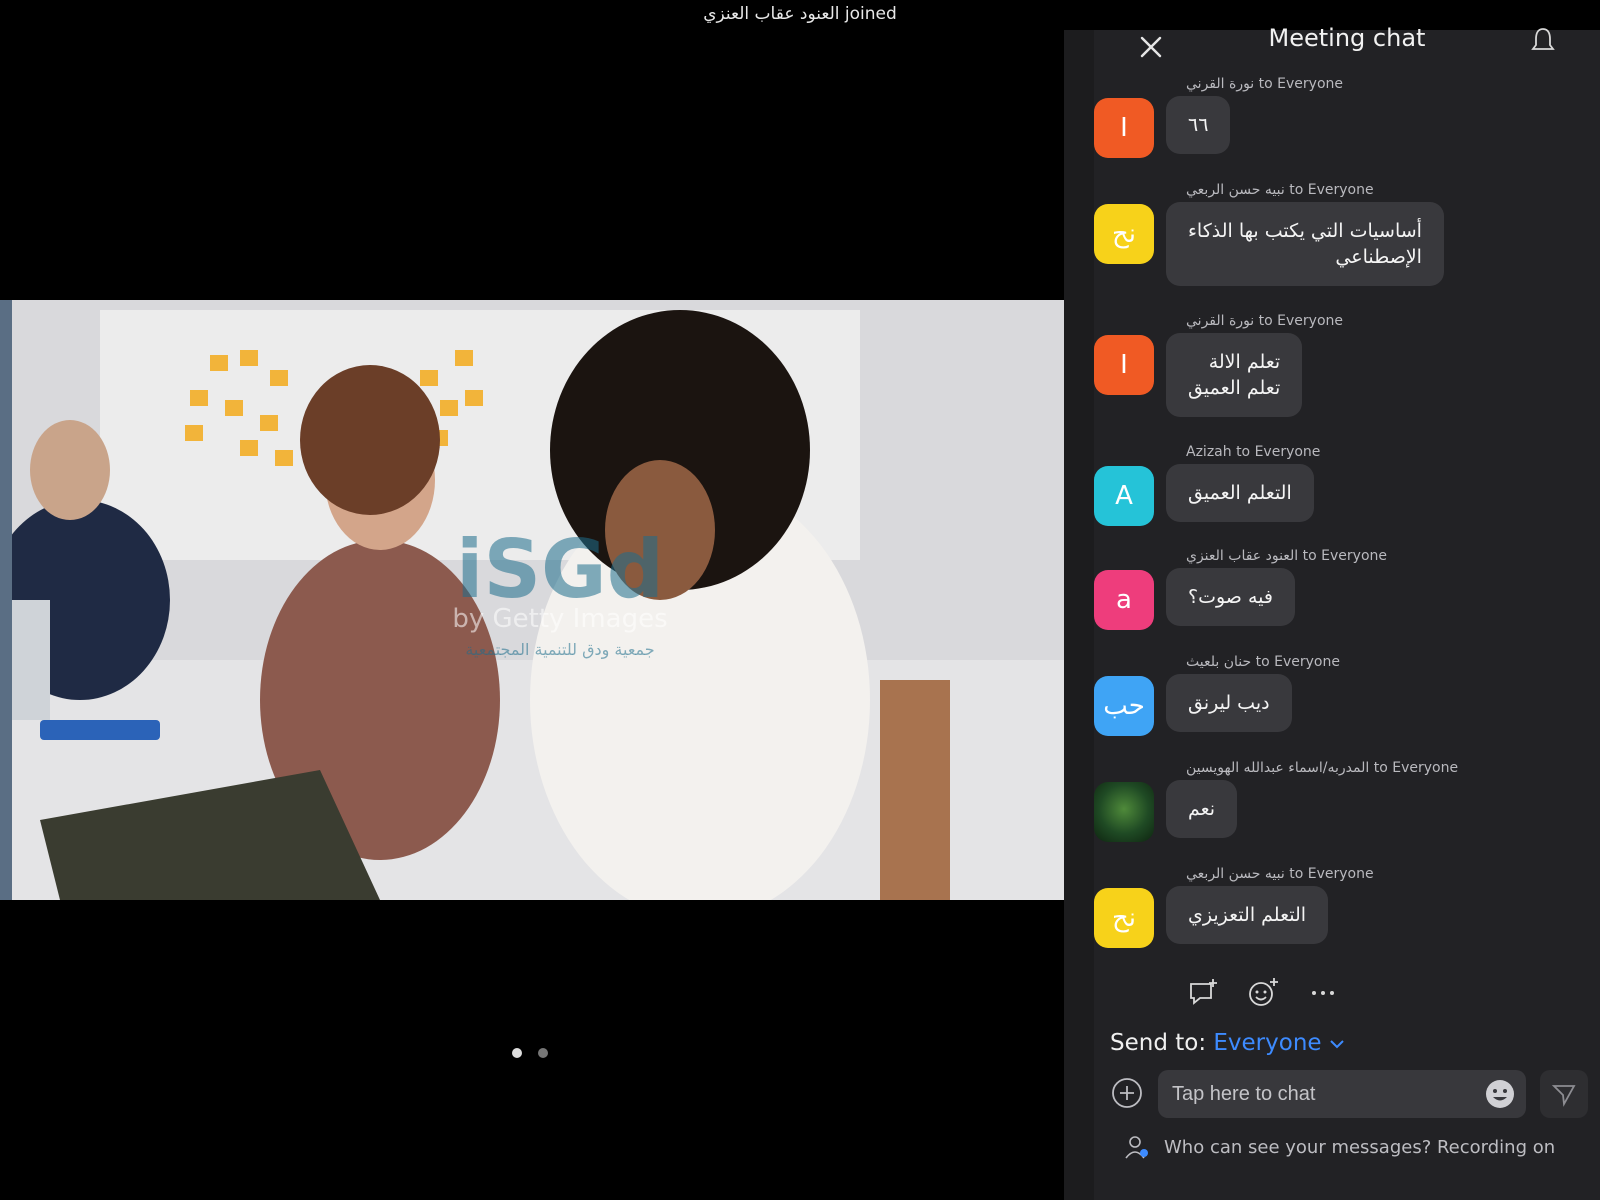 The width and height of the screenshot is (1600, 1200). Describe the element at coordinates (1198, 125) in the screenshot. I see `message-bubble: ٦٦` at that location.